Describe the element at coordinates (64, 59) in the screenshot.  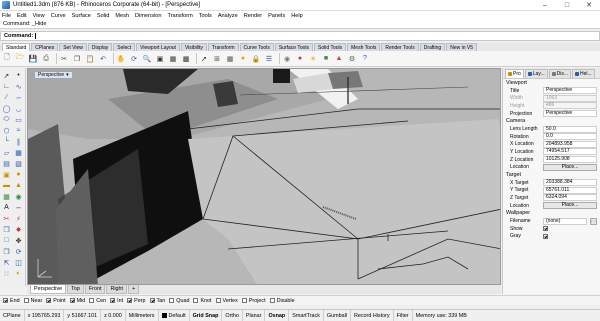
I see `cut-icon: ✂` at that location.